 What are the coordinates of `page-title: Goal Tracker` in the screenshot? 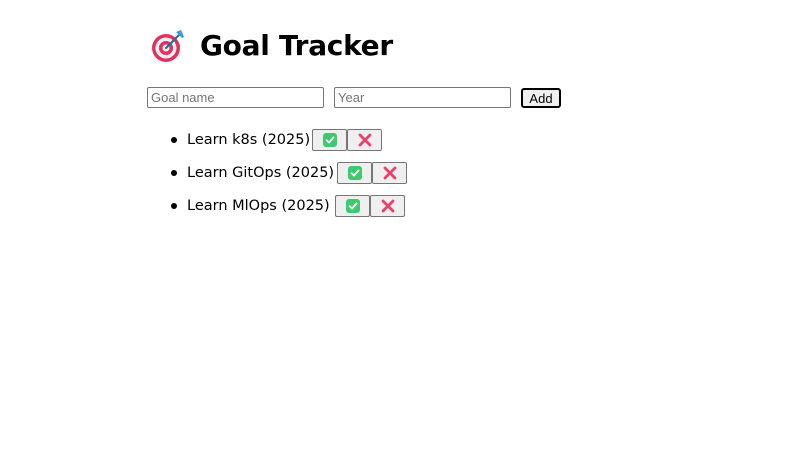 It's located at (296, 45).